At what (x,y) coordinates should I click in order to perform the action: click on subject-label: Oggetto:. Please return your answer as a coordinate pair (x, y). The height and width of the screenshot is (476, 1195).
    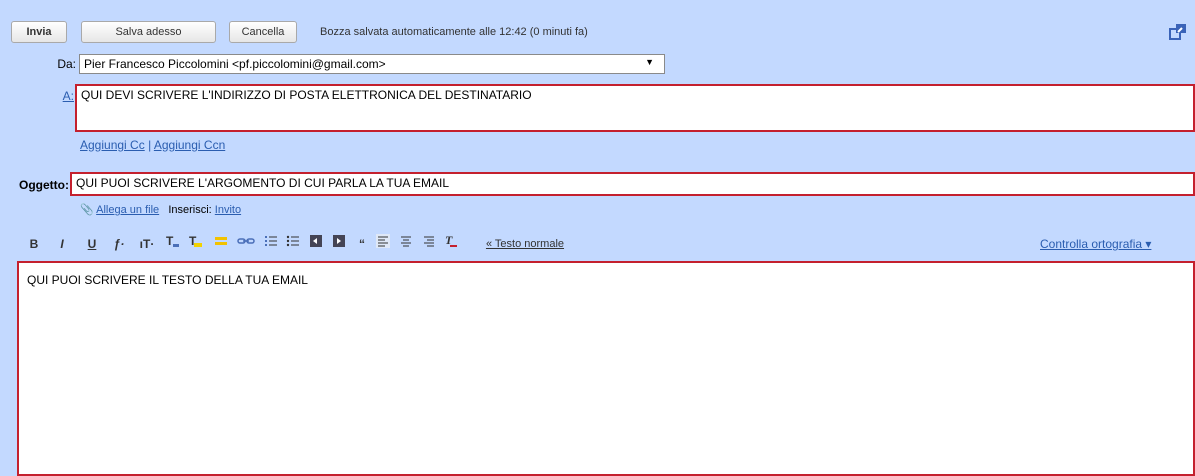
    Looking at the image, I should click on (44, 185).